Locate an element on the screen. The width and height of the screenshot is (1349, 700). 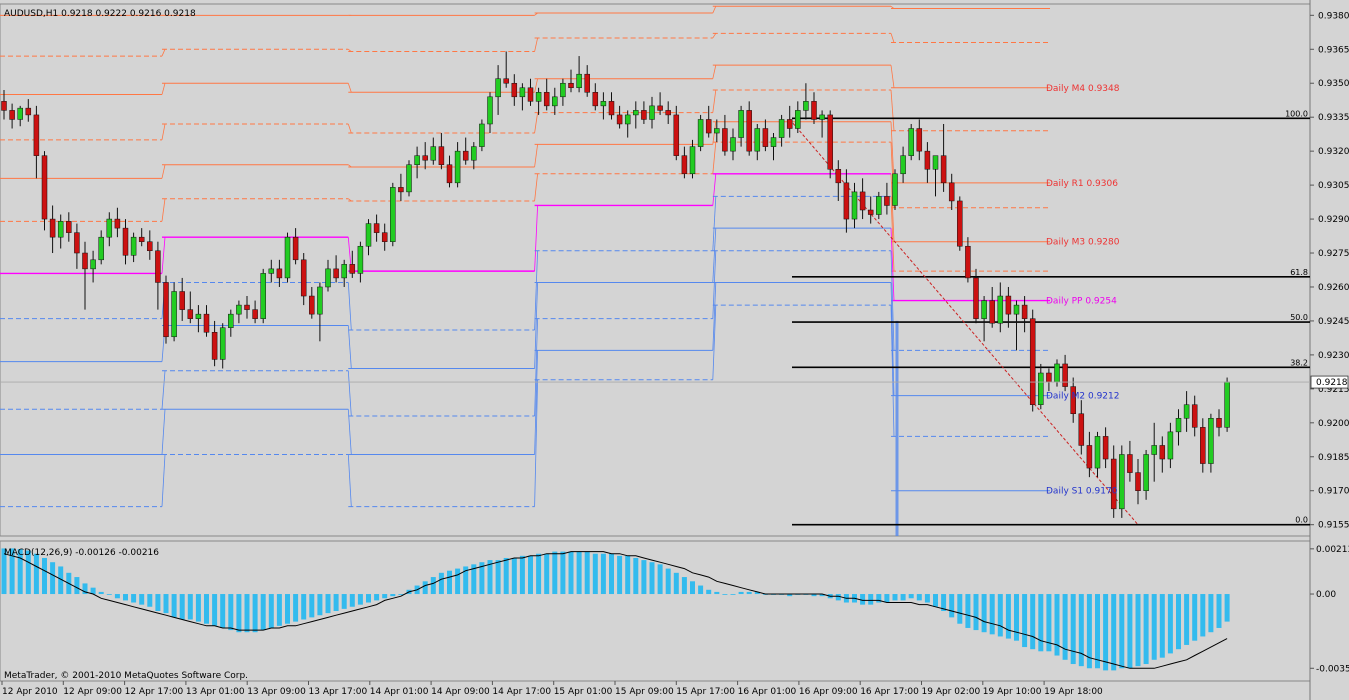
y-tick-label: 0.9275 is located at coordinates (1333, 254).